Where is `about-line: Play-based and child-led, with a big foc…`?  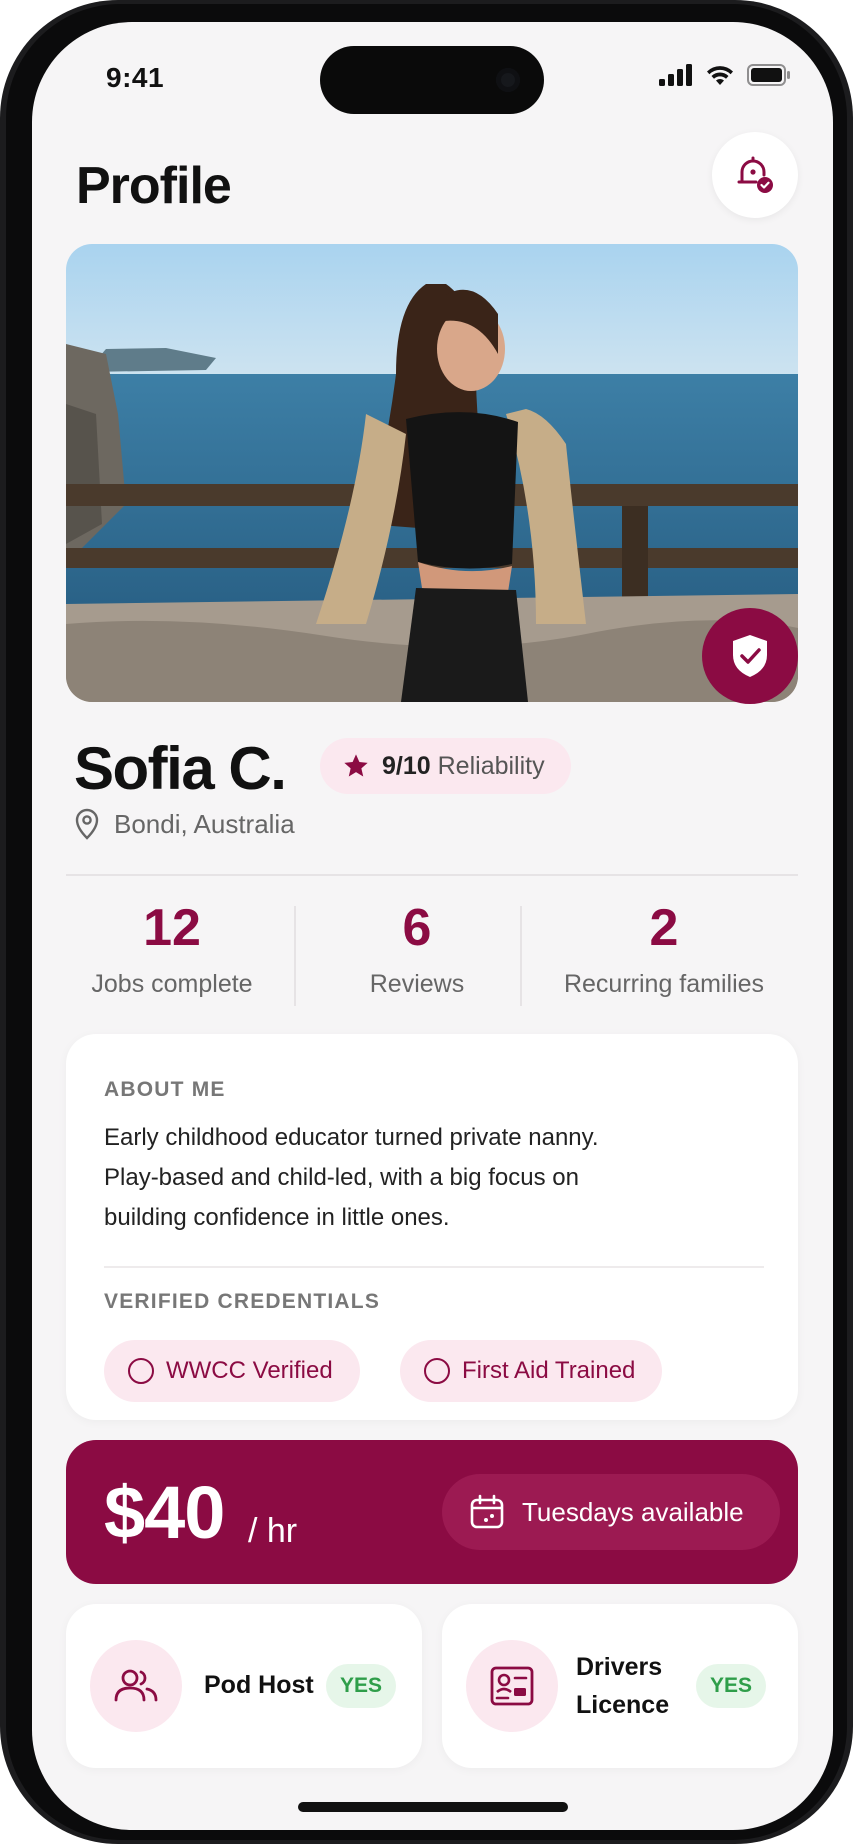 about-line: Play-based and child-led, with a big foc… is located at coordinates (341, 1177).